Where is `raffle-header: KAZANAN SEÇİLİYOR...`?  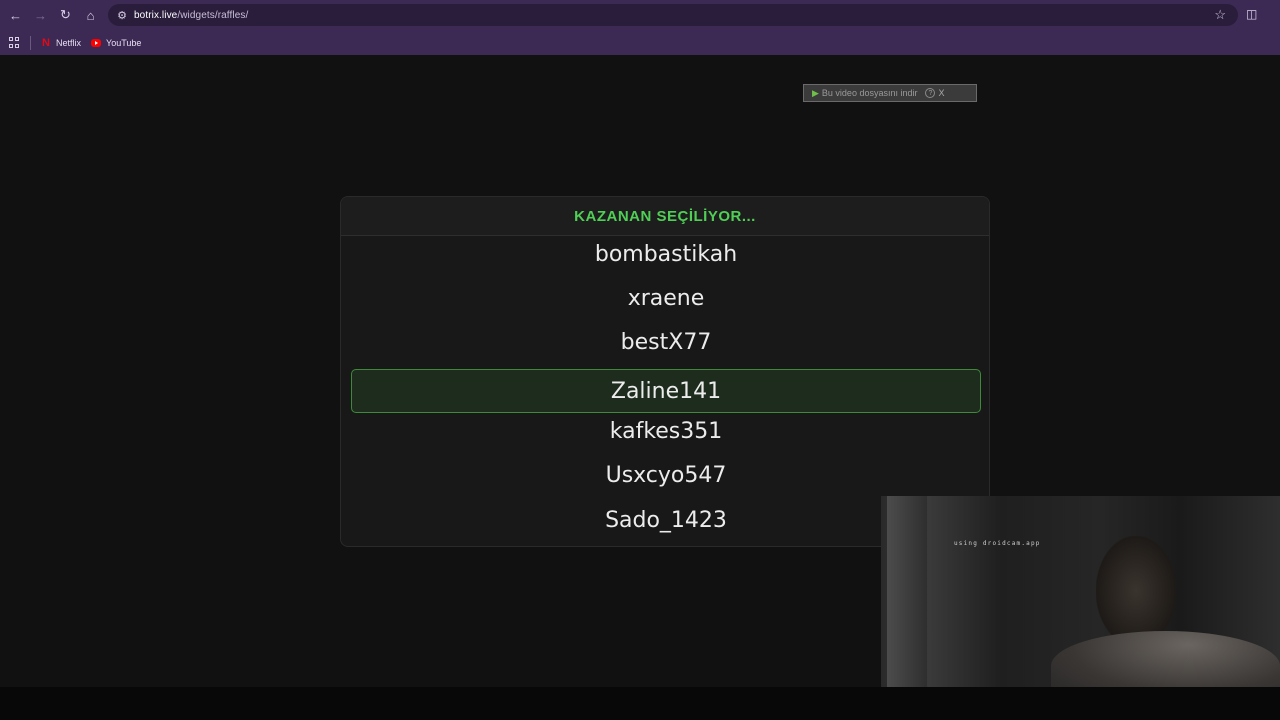 raffle-header: KAZANAN SEÇİLİYOR... is located at coordinates (665, 216).